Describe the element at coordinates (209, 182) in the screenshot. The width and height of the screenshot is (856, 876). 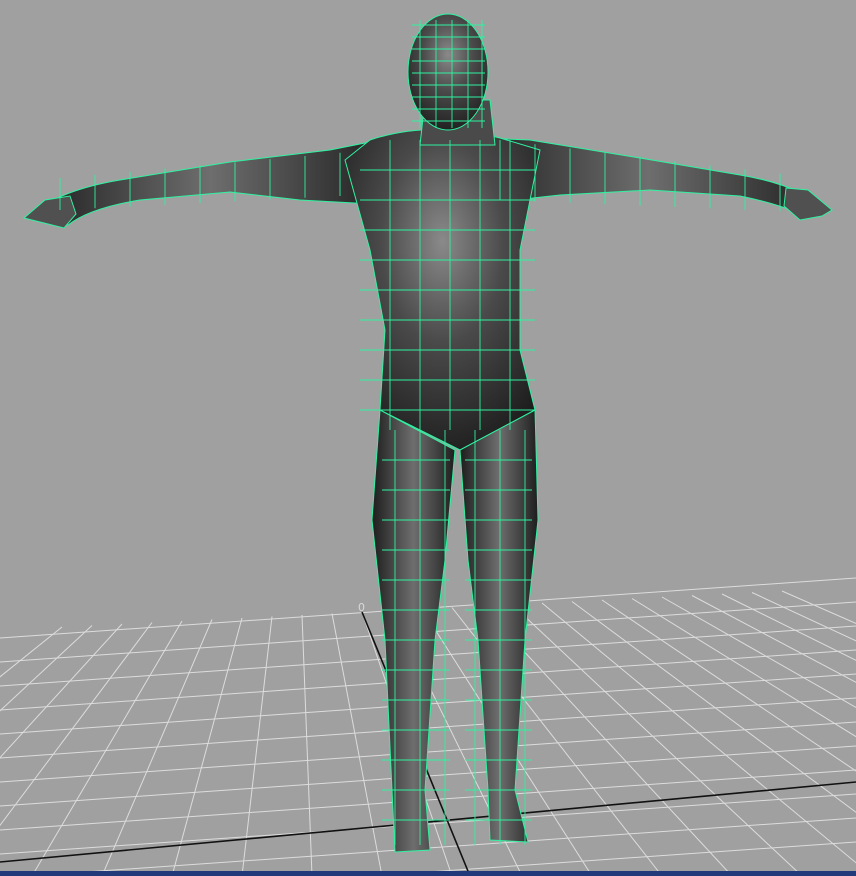
I see `left-arm-mesh` at that location.